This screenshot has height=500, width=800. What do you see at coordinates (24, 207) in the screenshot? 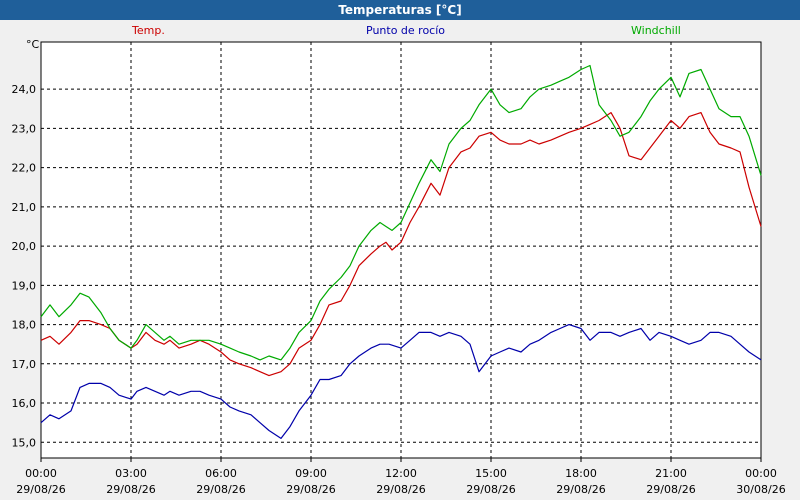
I see `y-tick-label: 21,0` at bounding box center [24, 207].